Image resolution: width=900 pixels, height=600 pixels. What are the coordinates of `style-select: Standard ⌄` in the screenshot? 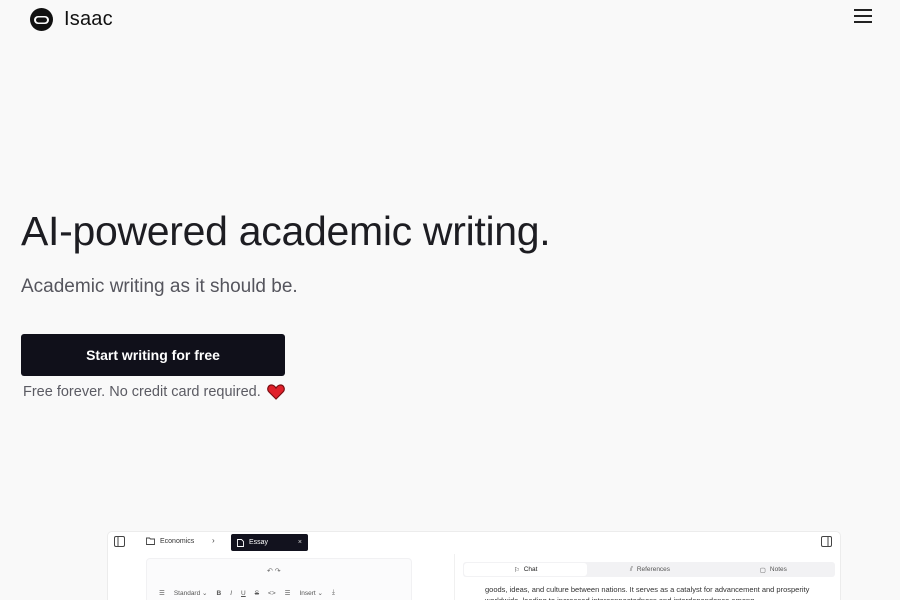 It's located at (191, 593).